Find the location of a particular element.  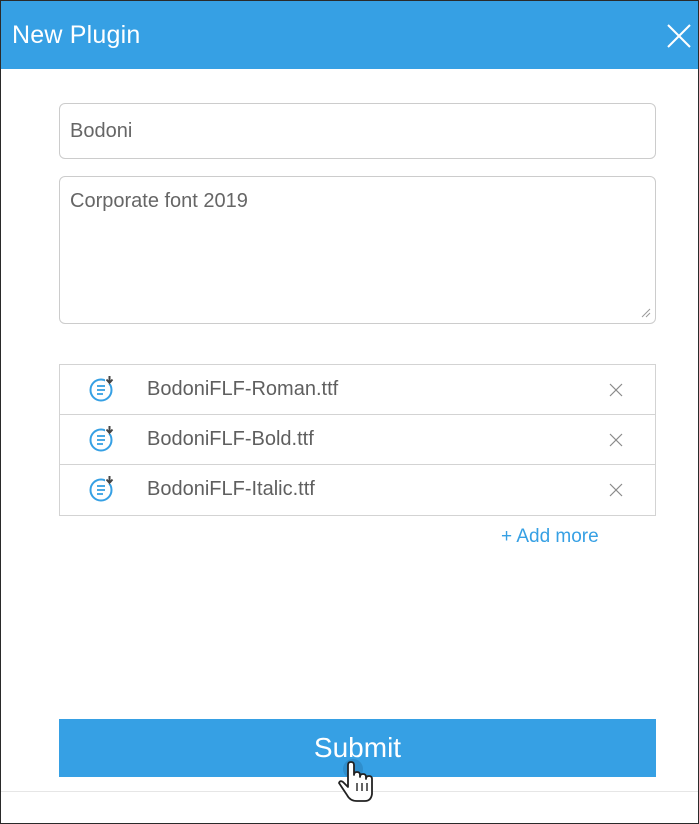

file-name: BodoniFLF-Italic.ttf is located at coordinates (231, 489).